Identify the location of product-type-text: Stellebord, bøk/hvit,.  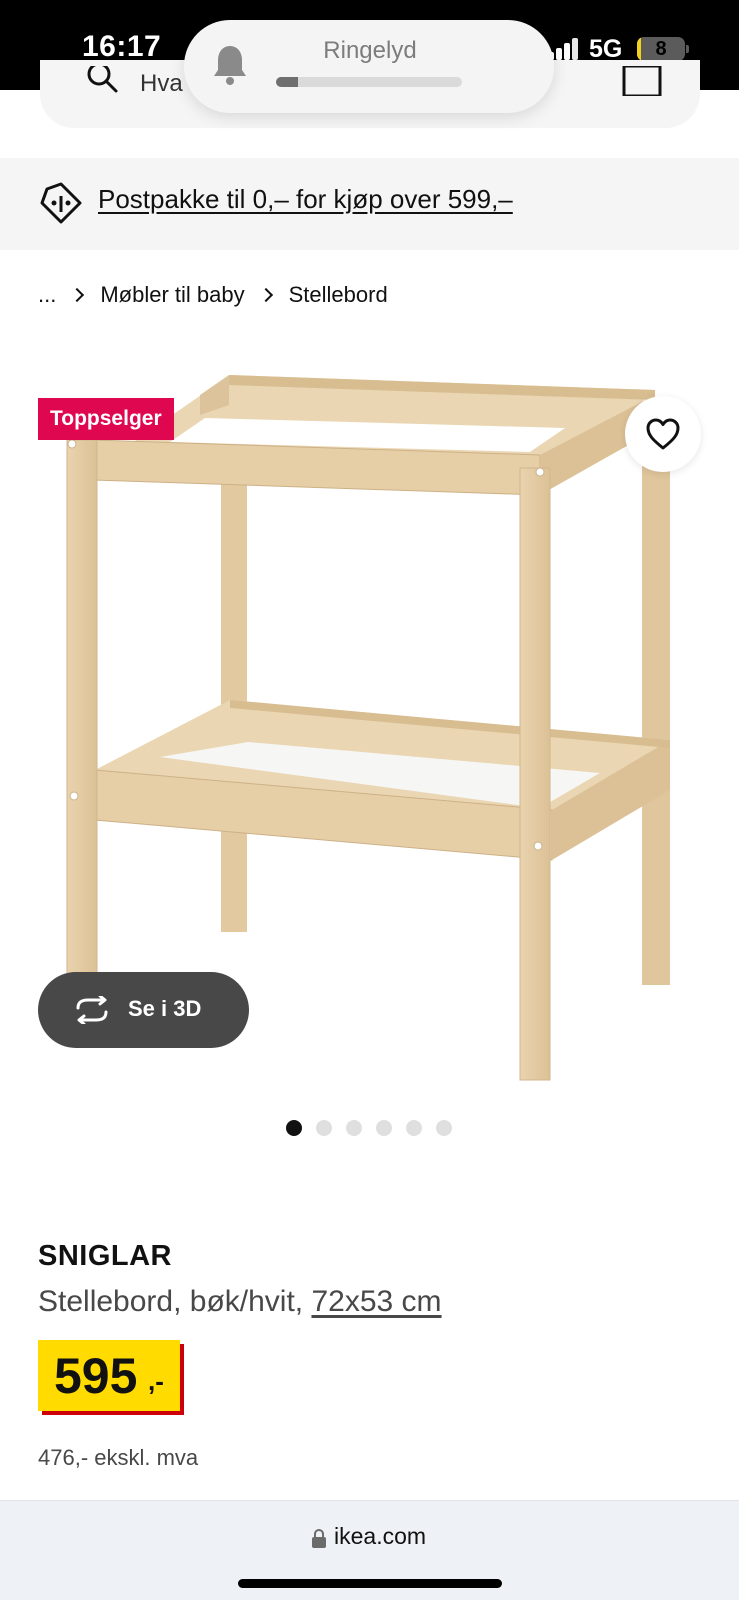
(175, 1301).